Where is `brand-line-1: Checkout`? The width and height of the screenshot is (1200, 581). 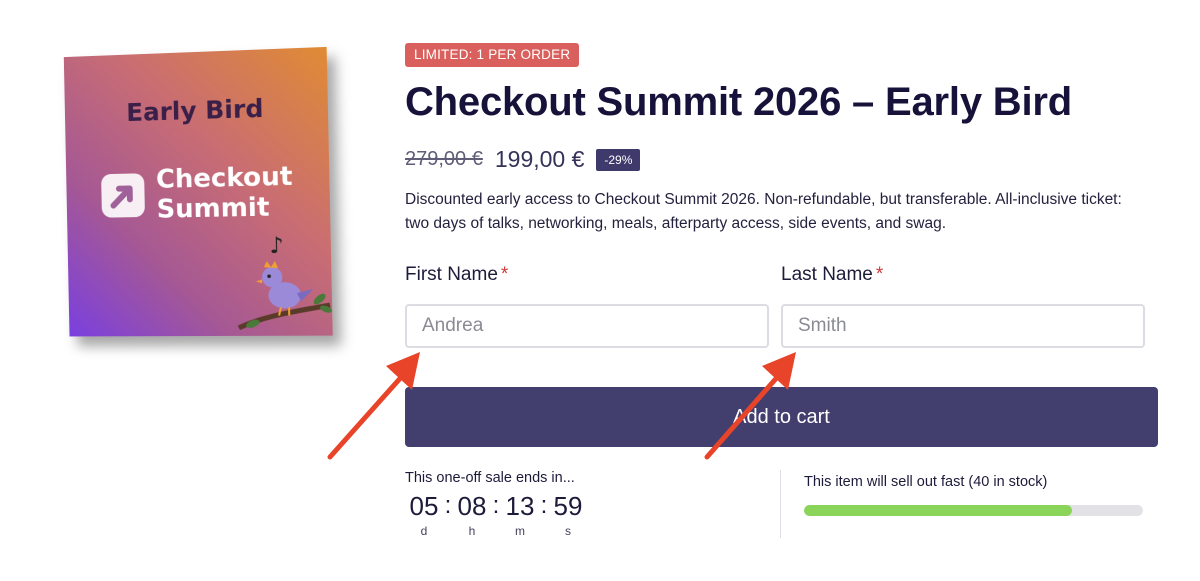 brand-line-1: Checkout is located at coordinates (224, 178).